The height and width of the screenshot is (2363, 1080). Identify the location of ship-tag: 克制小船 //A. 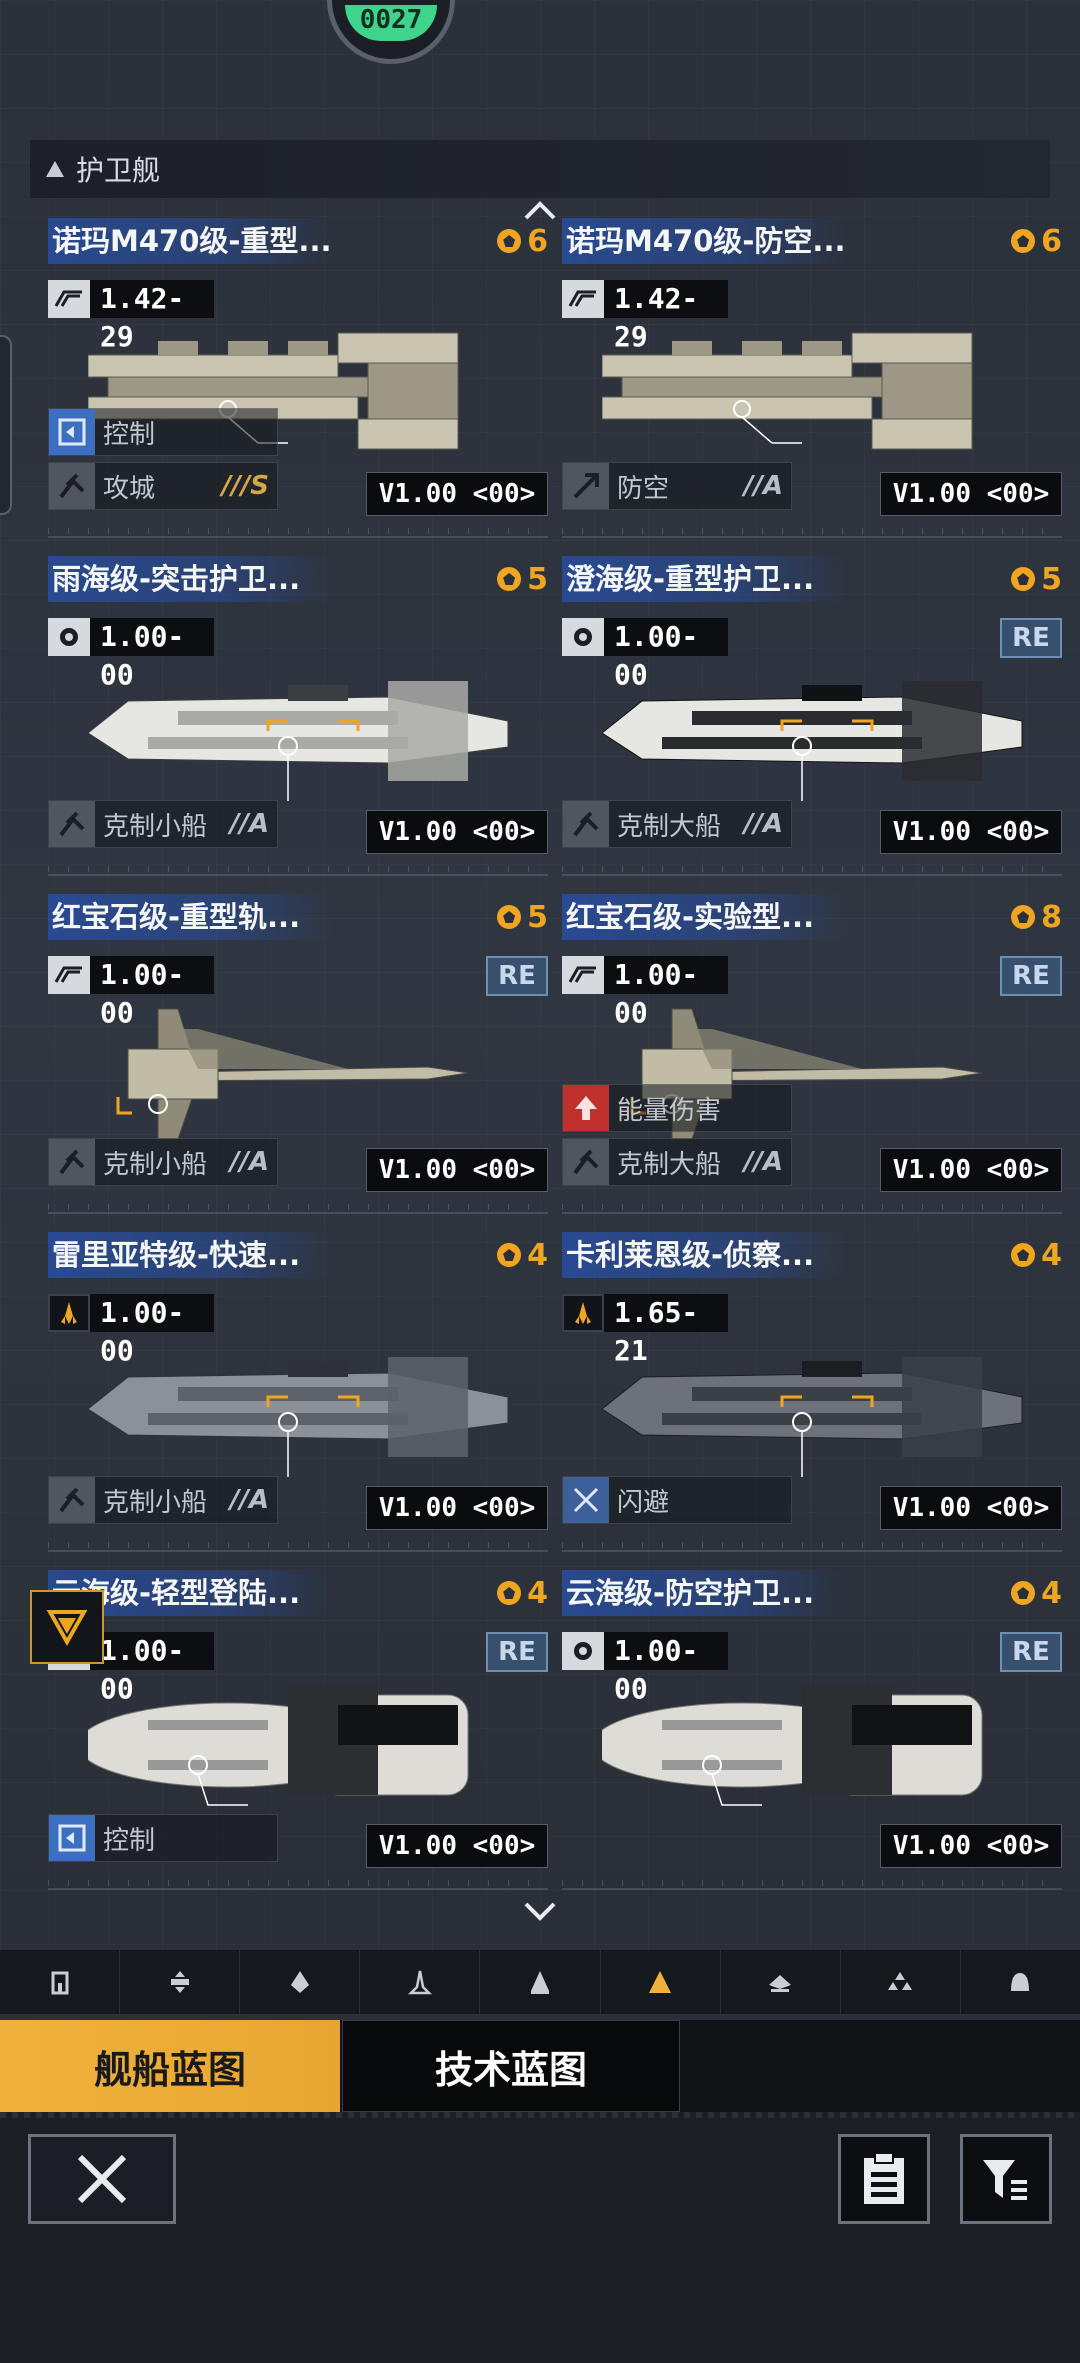
(163, 824).